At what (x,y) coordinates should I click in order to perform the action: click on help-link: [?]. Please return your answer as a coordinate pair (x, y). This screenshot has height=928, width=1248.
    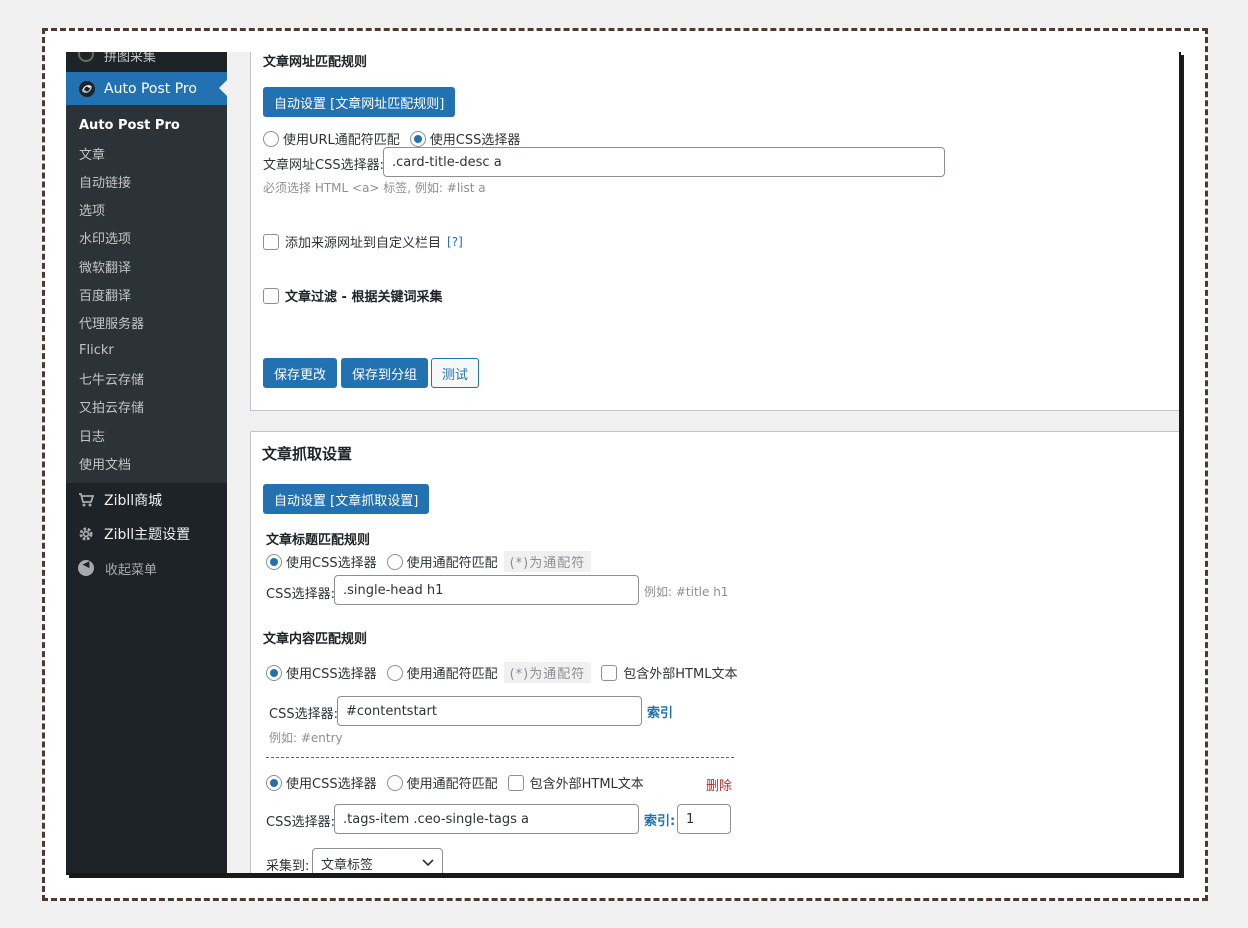
    Looking at the image, I should click on (455, 242).